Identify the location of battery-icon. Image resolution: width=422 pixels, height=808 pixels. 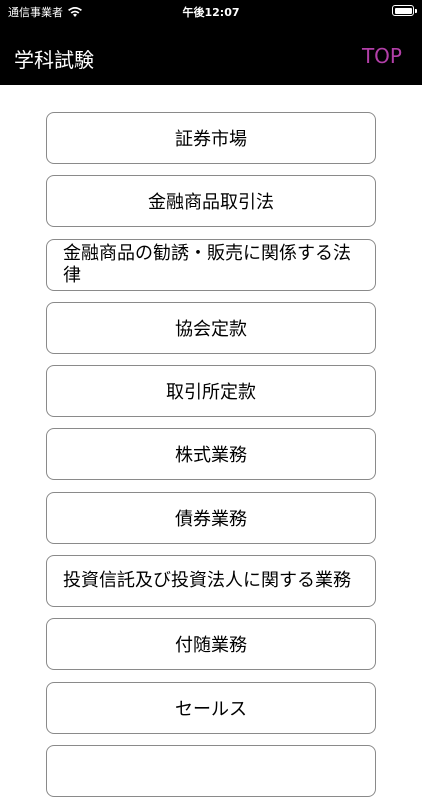
(404, 10).